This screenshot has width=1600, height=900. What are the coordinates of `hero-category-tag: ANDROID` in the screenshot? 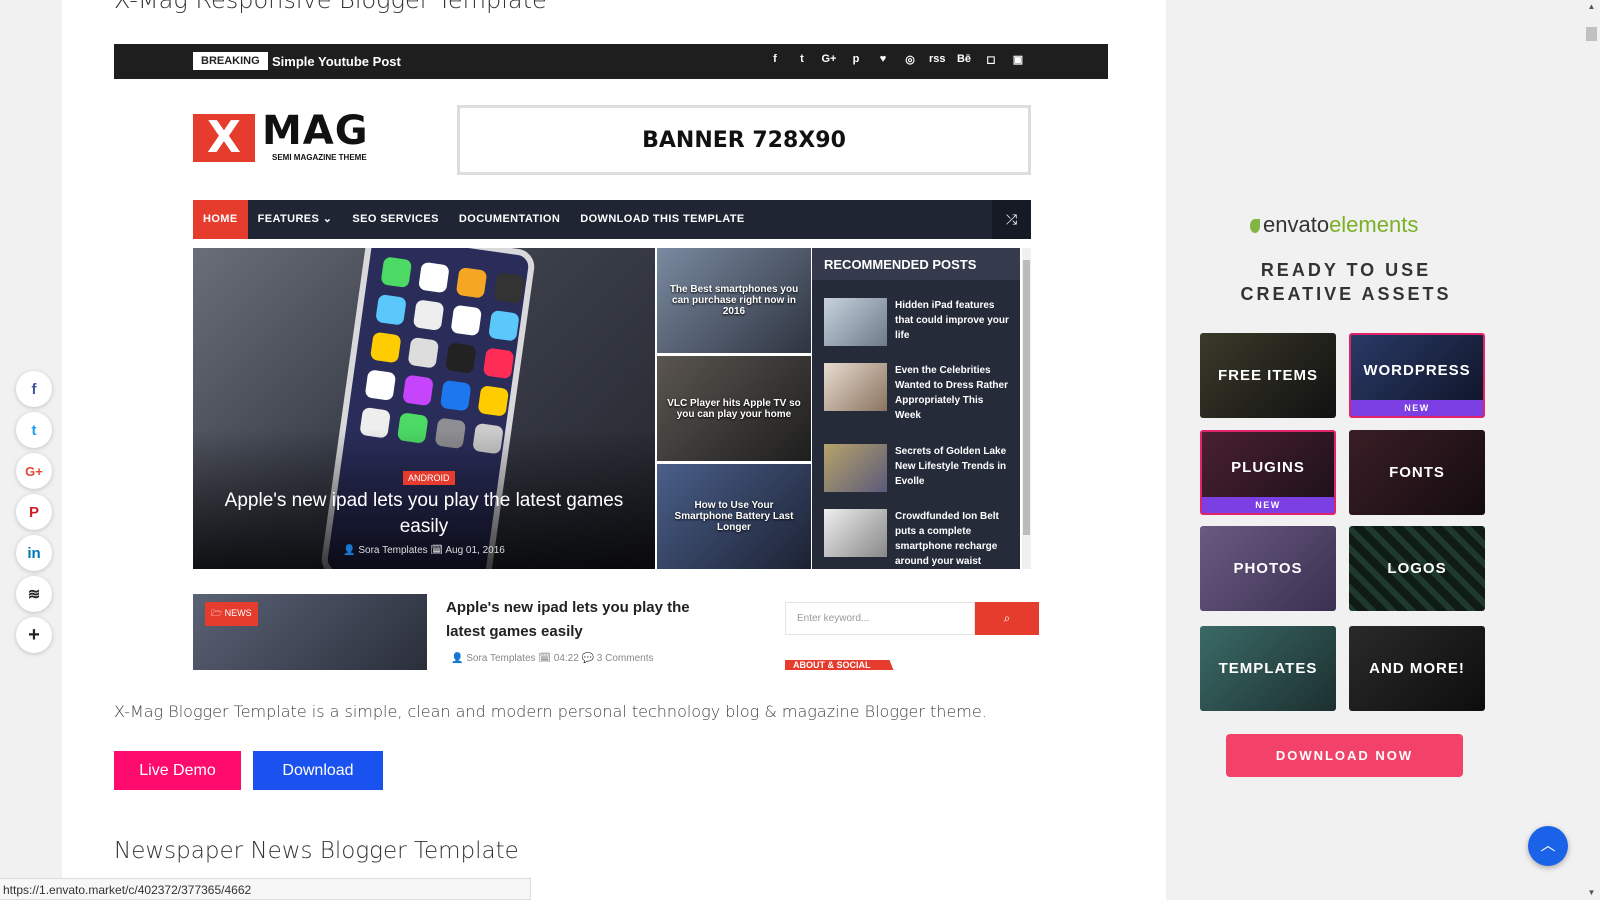 It's located at (429, 478).